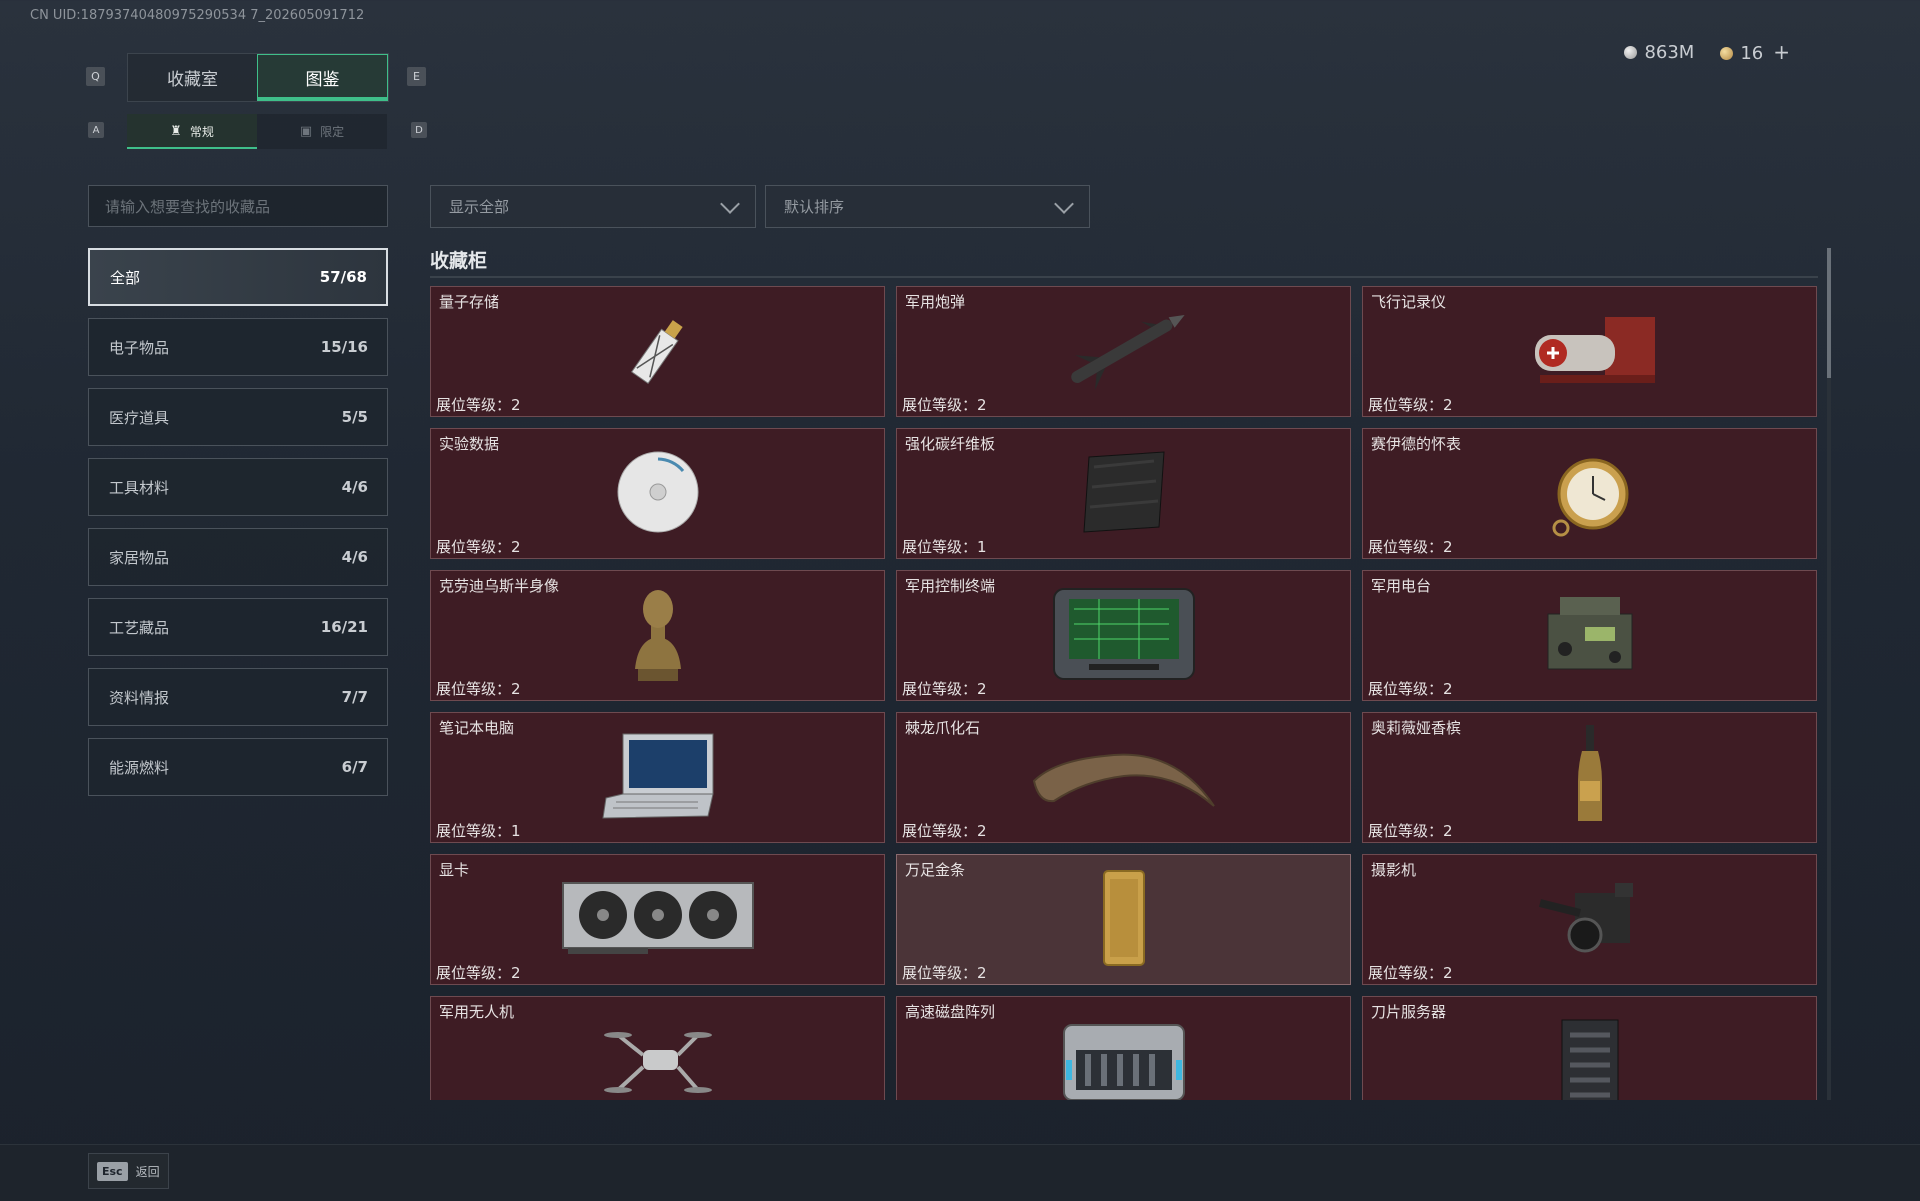  I want to click on section-divider, so click(1124, 277).